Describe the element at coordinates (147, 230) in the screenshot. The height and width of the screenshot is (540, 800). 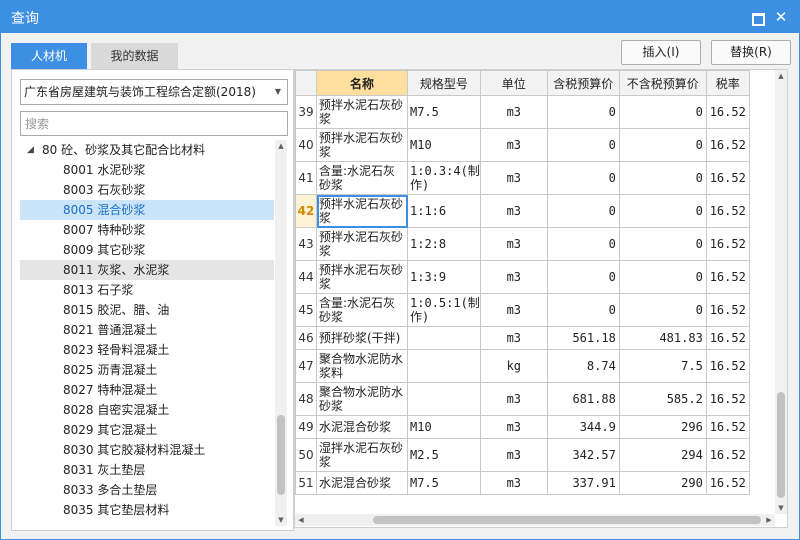
I see `tree-item: 8007 特种砂浆` at that location.